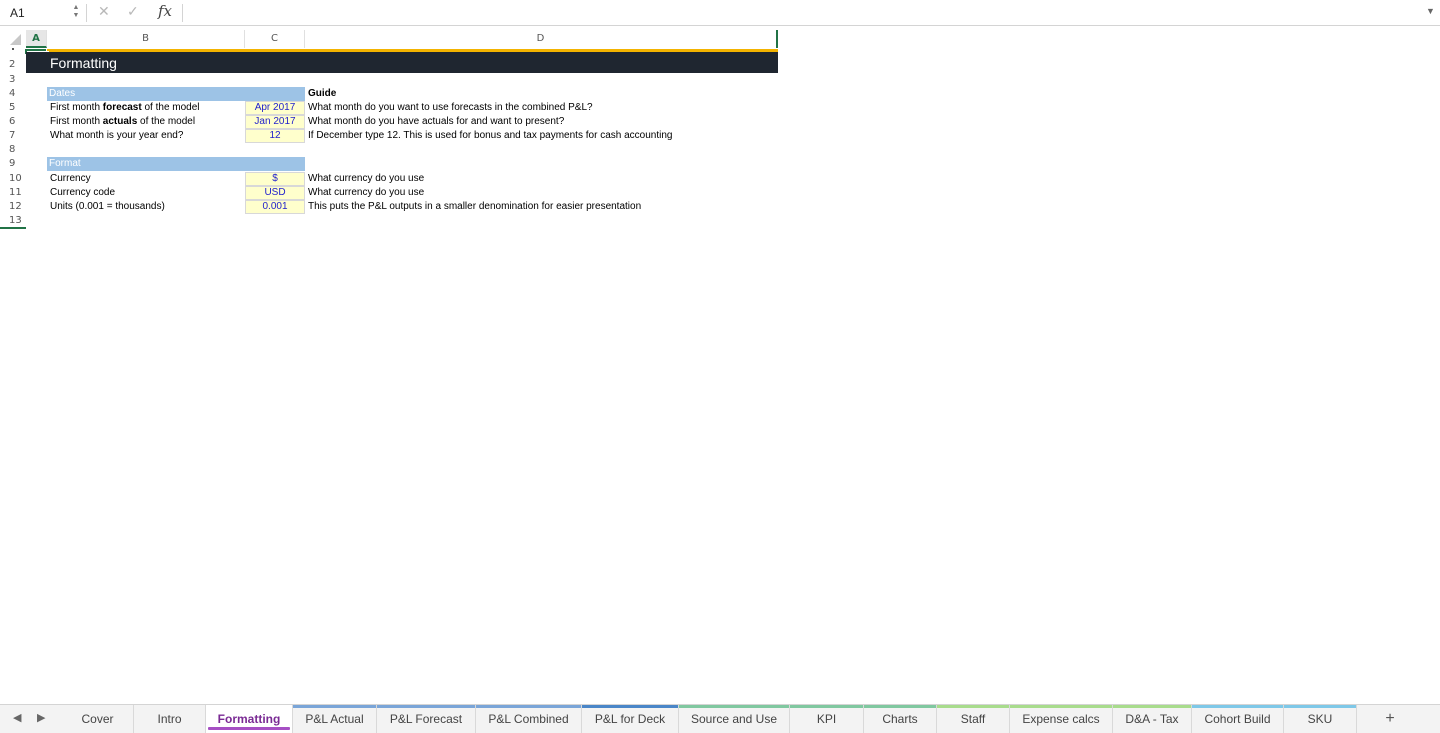  Describe the element at coordinates (275, 122) in the screenshot. I see `actuals-month-input: Jan 2017` at that location.